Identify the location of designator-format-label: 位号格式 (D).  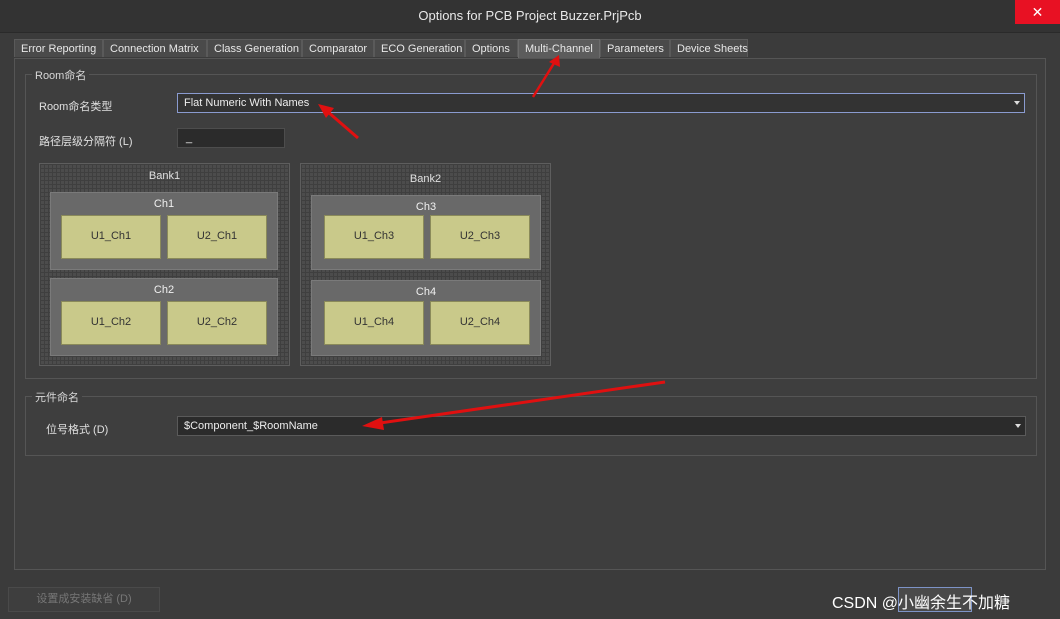
(77, 430).